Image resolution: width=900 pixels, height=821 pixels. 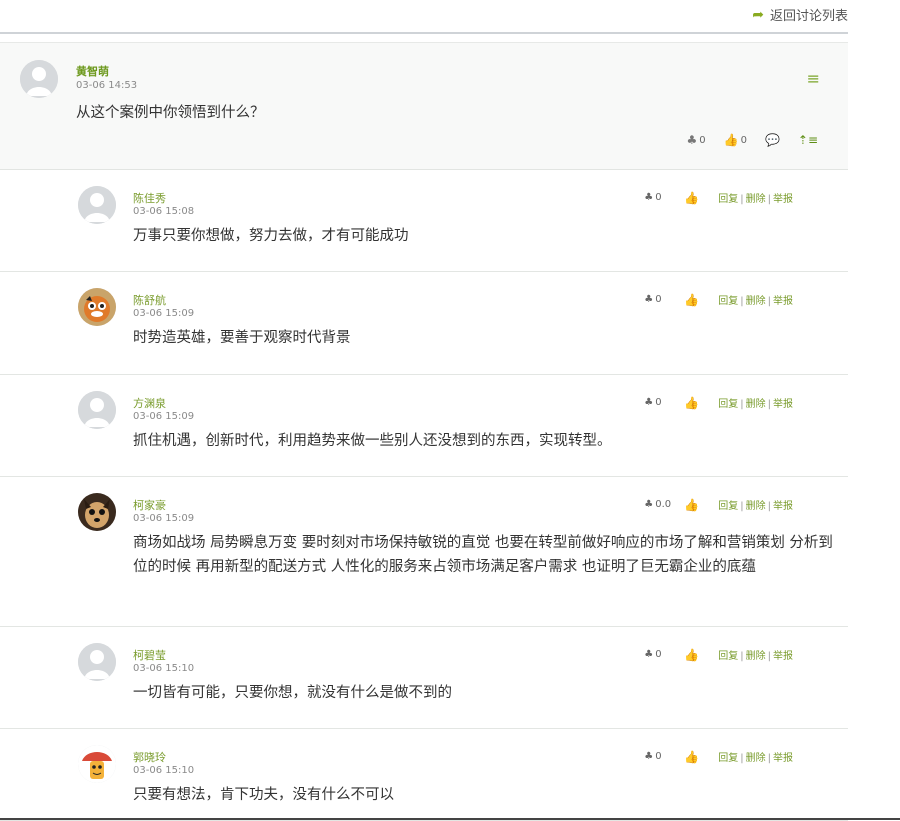 What do you see at coordinates (149, 505) in the screenshot?
I see `reply-author: 柯家豪` at bounding box center [149, 505].